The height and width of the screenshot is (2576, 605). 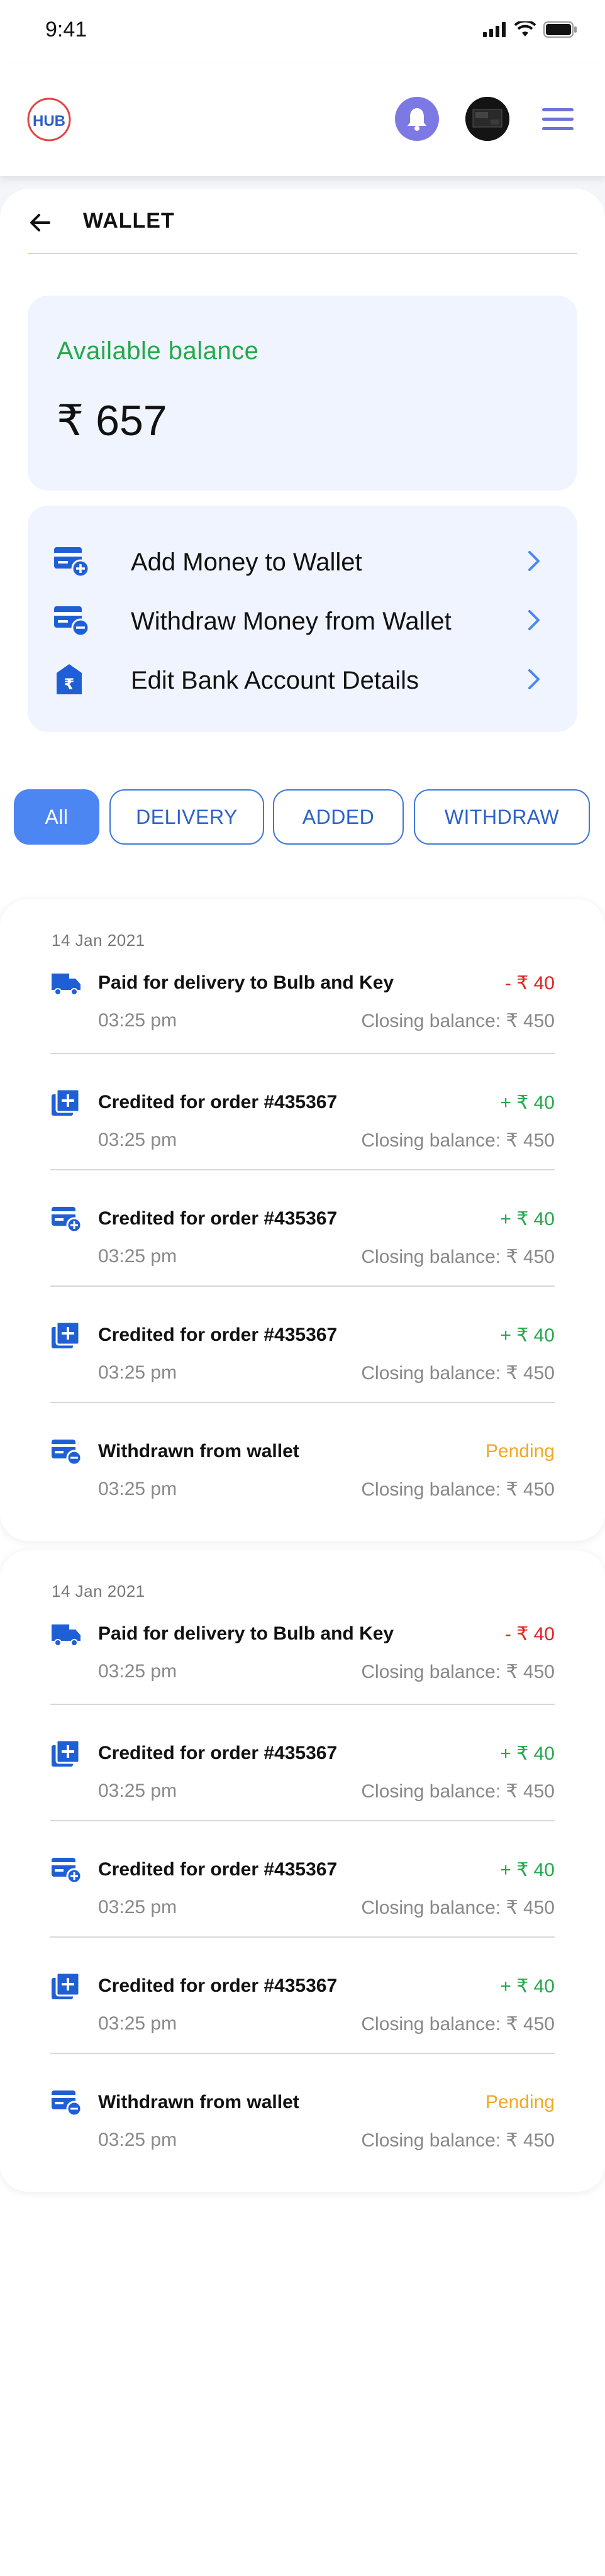 What do you see at coordinates (560, 29) in the screenshot?
I see `battery-icon` at bounding box center [560, 29].